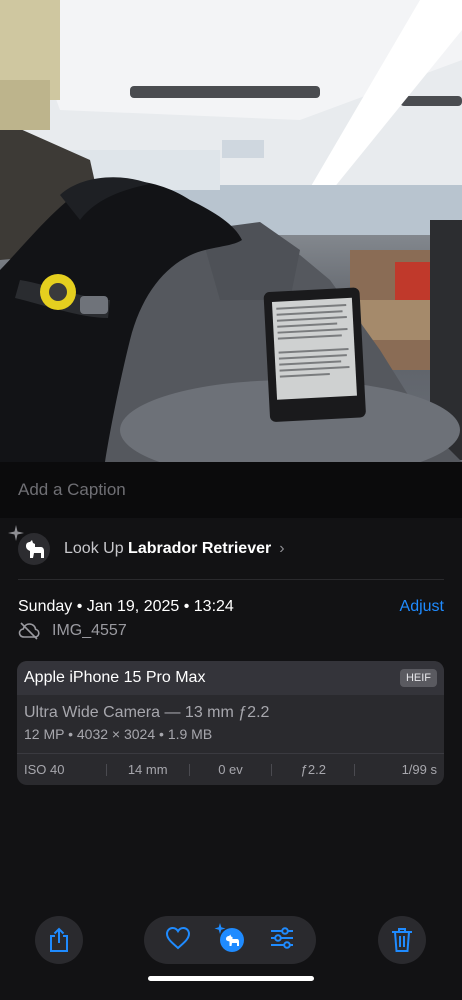  Describe the element at coordinates (419, 769) in the screenshot. I see `shutter-value: 1/99 s` at that location.